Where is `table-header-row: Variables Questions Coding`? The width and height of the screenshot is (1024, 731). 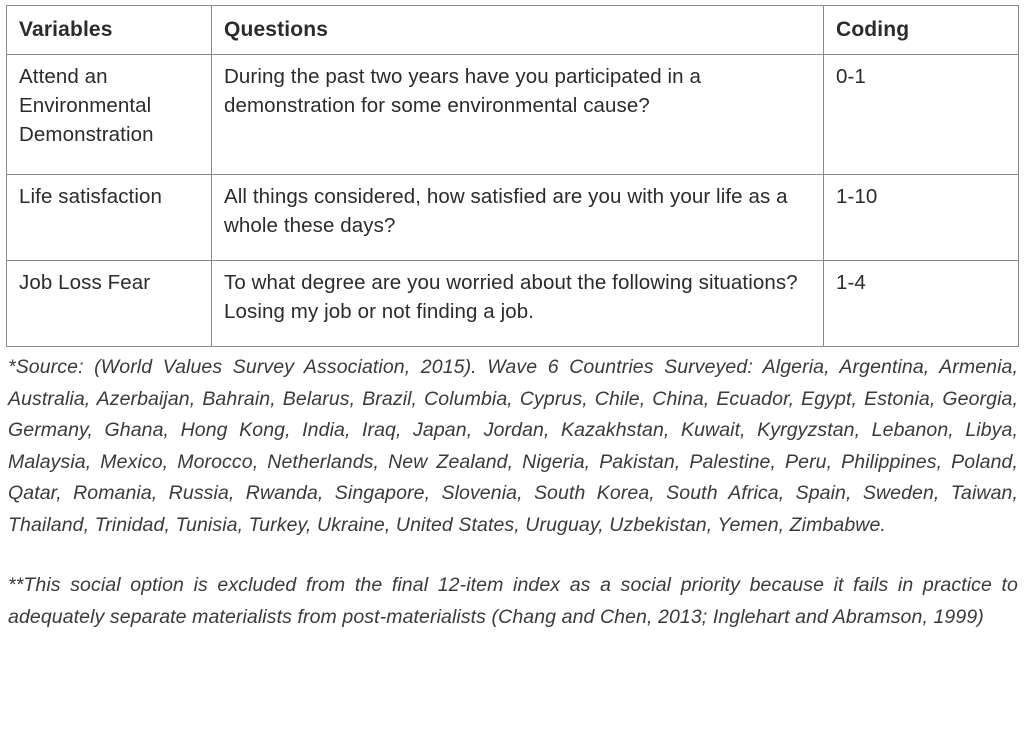
table-header-row: Variables Questions Coding is located at coordinates (512, 30).